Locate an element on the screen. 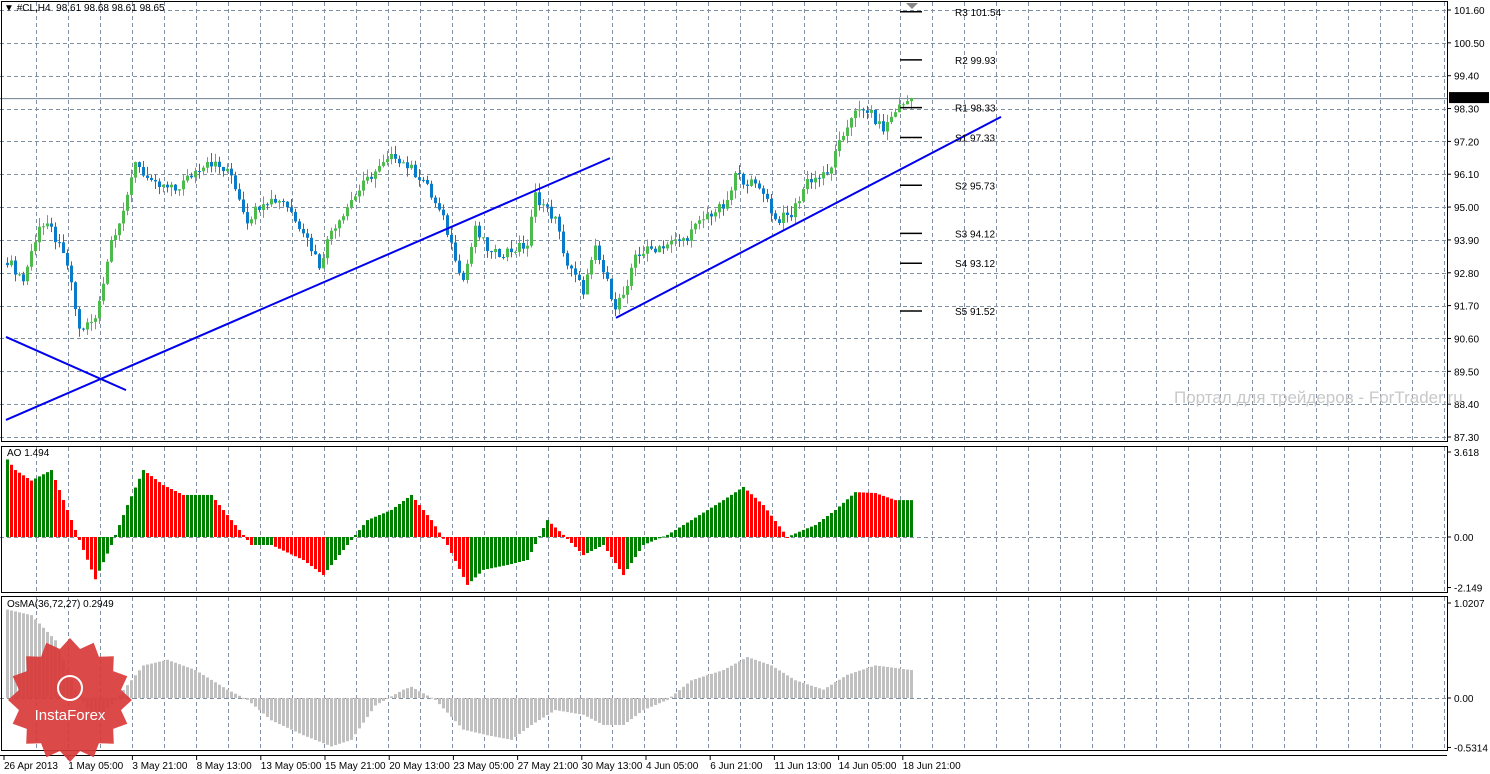  logo-text: InstaForex is located at coordinates (70, 715).